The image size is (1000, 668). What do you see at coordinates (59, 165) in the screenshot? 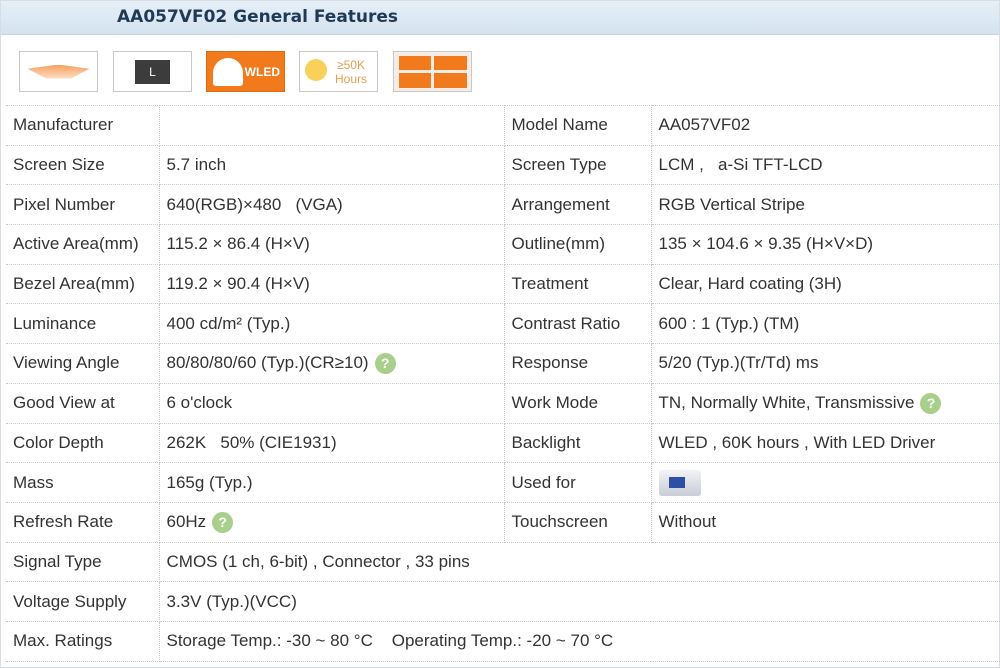
I see `cell-text: Screen Size` at bounding box center [59, 165].